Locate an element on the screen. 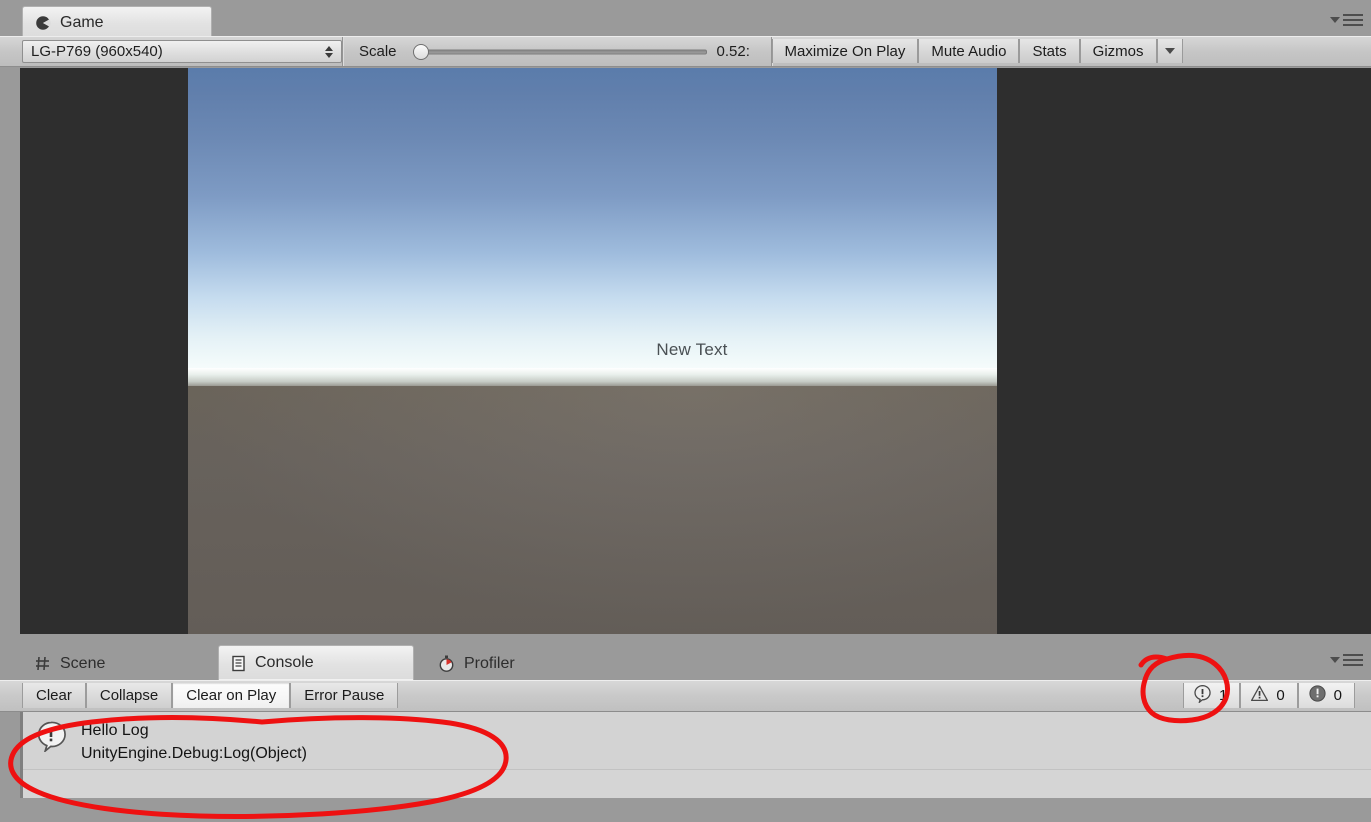 The height and width of the screenshot is (822, 1371). updown-arrows-icon is located at coordinates (329, 51).